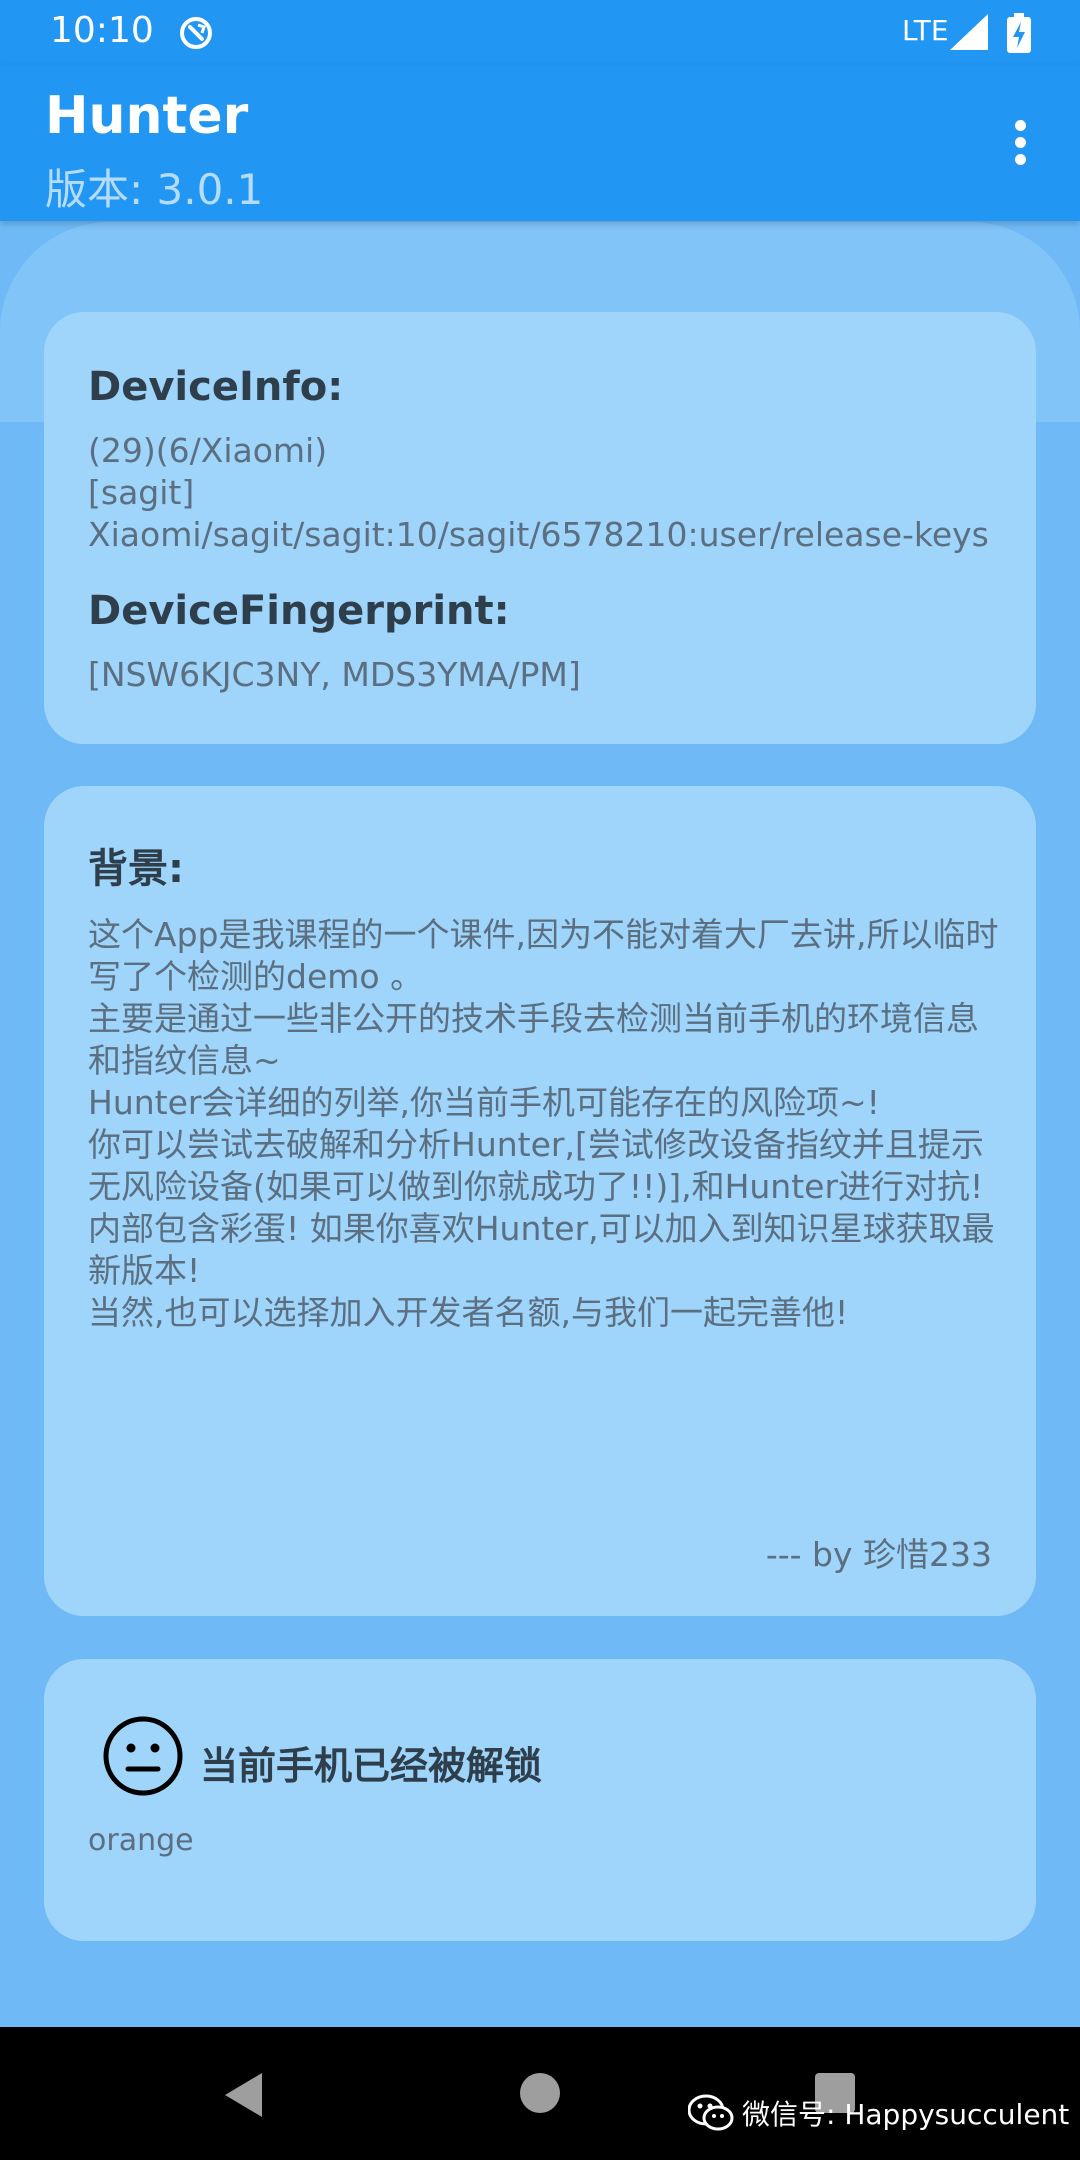 This screenshot has width=1080, height=2160. I want to click on app-version: 版本: 3.0.1, so click(154, 189).